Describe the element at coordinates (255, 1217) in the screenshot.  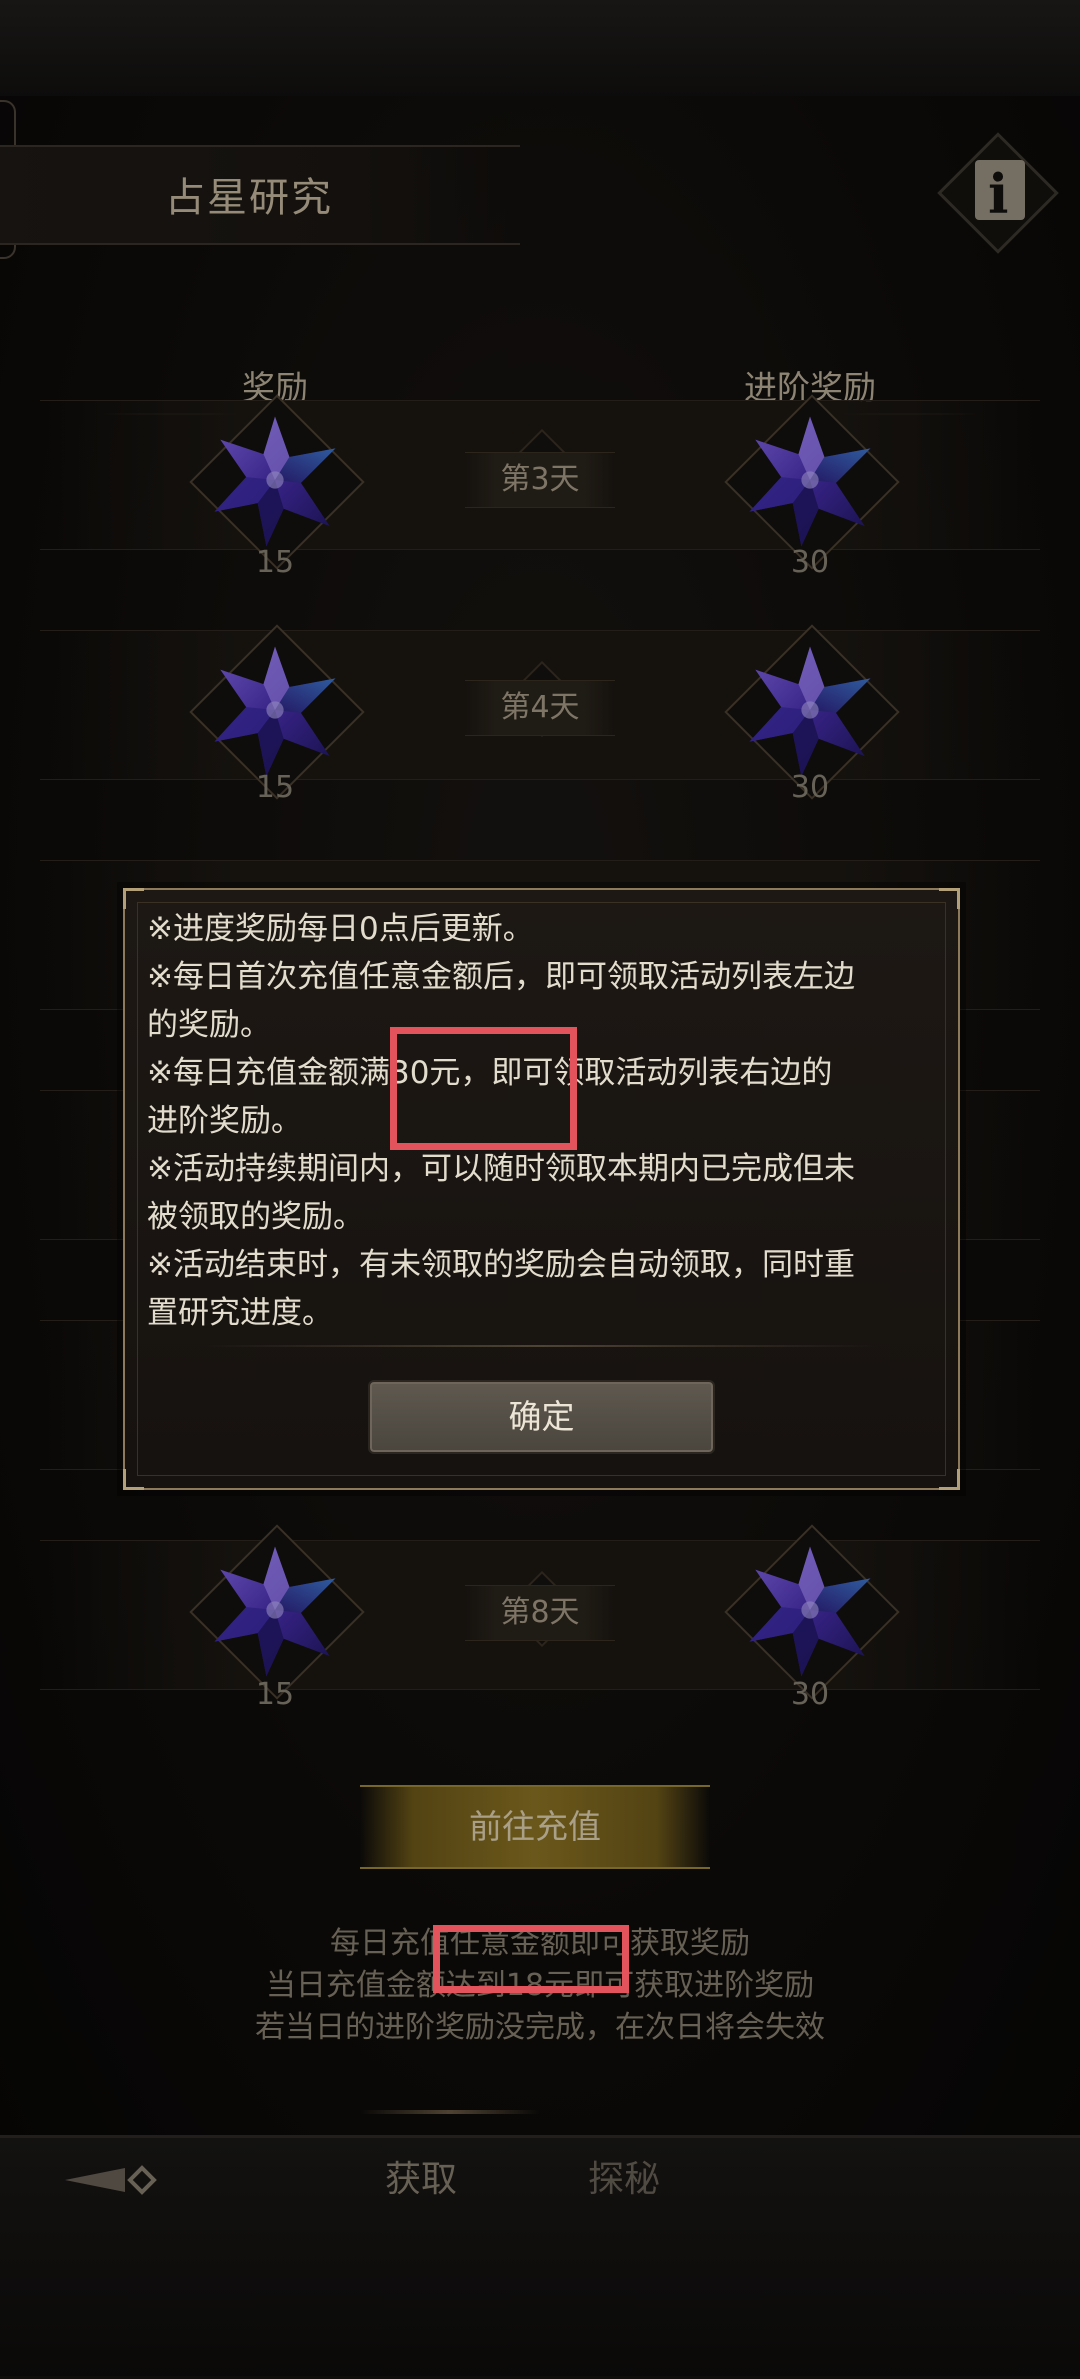
I see `rules-line: 被领取的奖励。` at that location.